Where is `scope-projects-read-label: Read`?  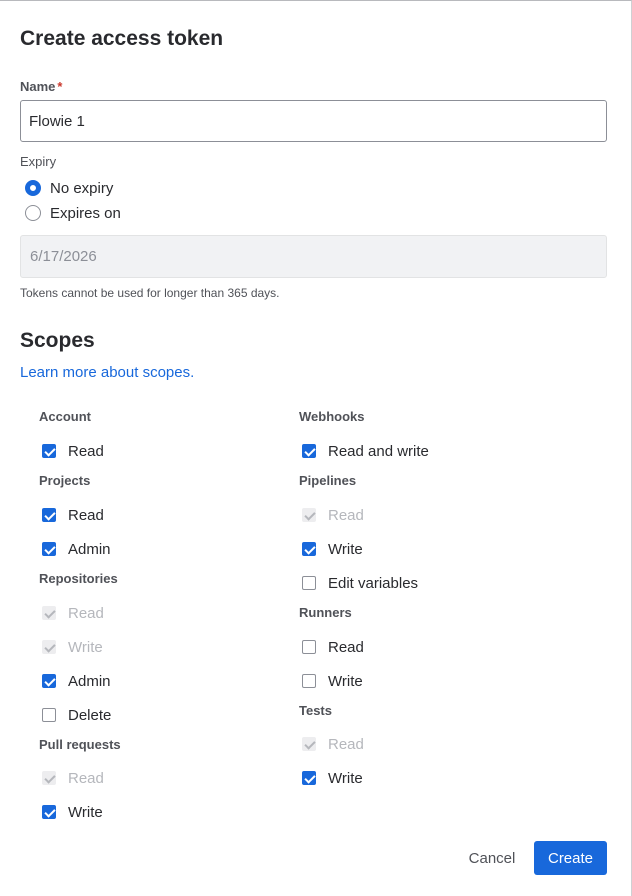
scope-projects-read-label: Read is located at coordinates (86, 515).